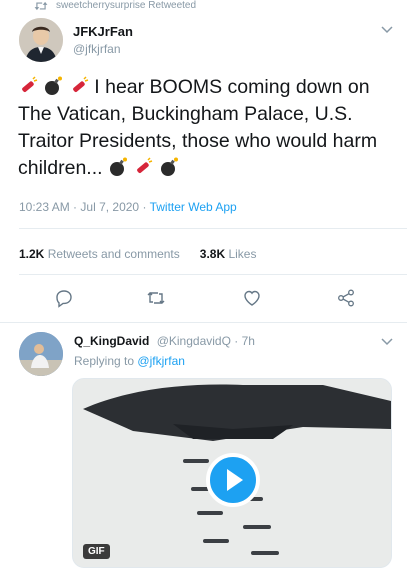 The width and height of the screenshot is (407, 570). I want to click on play-button, so click(233, 480).